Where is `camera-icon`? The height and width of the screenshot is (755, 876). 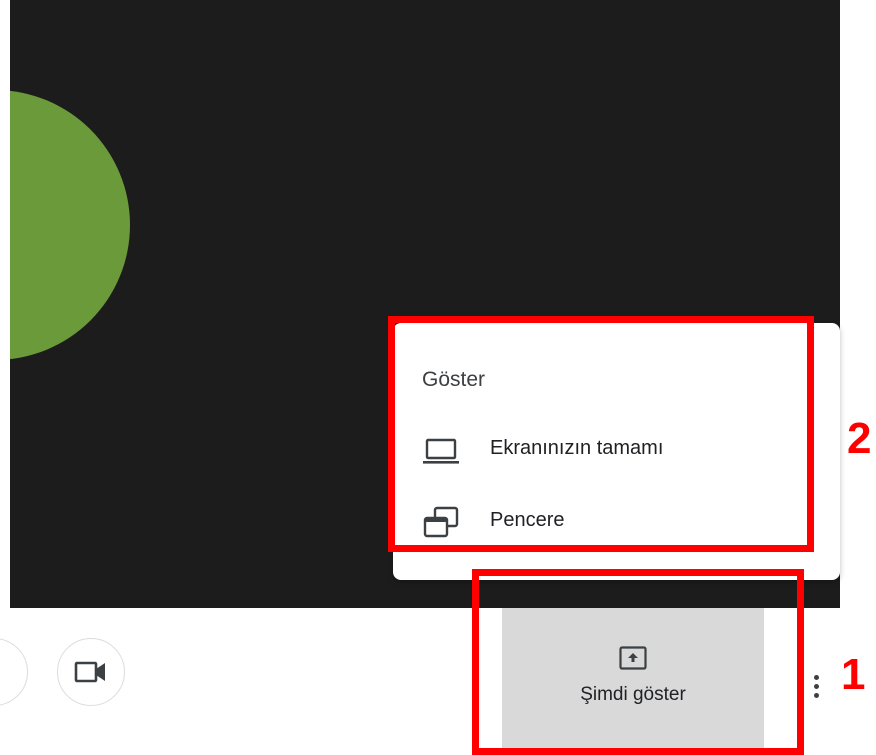 camera-icon is located at coordinates (89, 672).